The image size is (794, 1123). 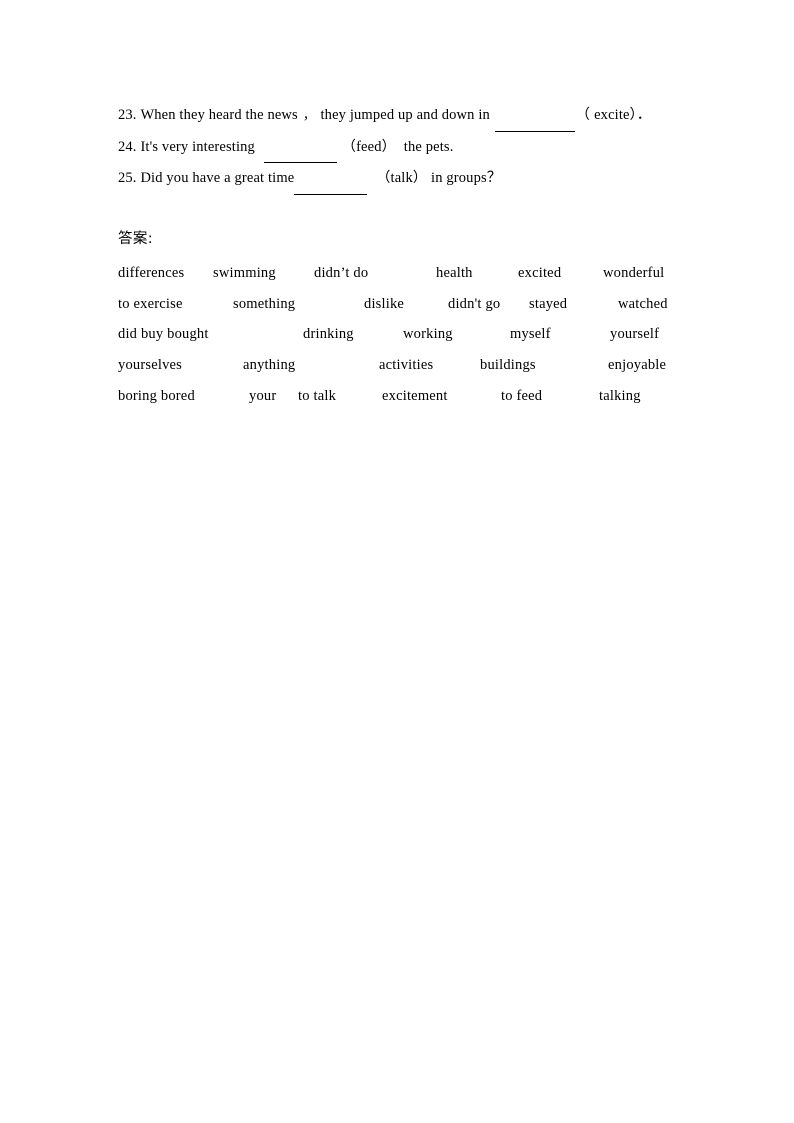 What do you see at coordinates (583, 115) in the screenshot?
I see `hint-open-paren-23: （` at bounding box center [583, 115].